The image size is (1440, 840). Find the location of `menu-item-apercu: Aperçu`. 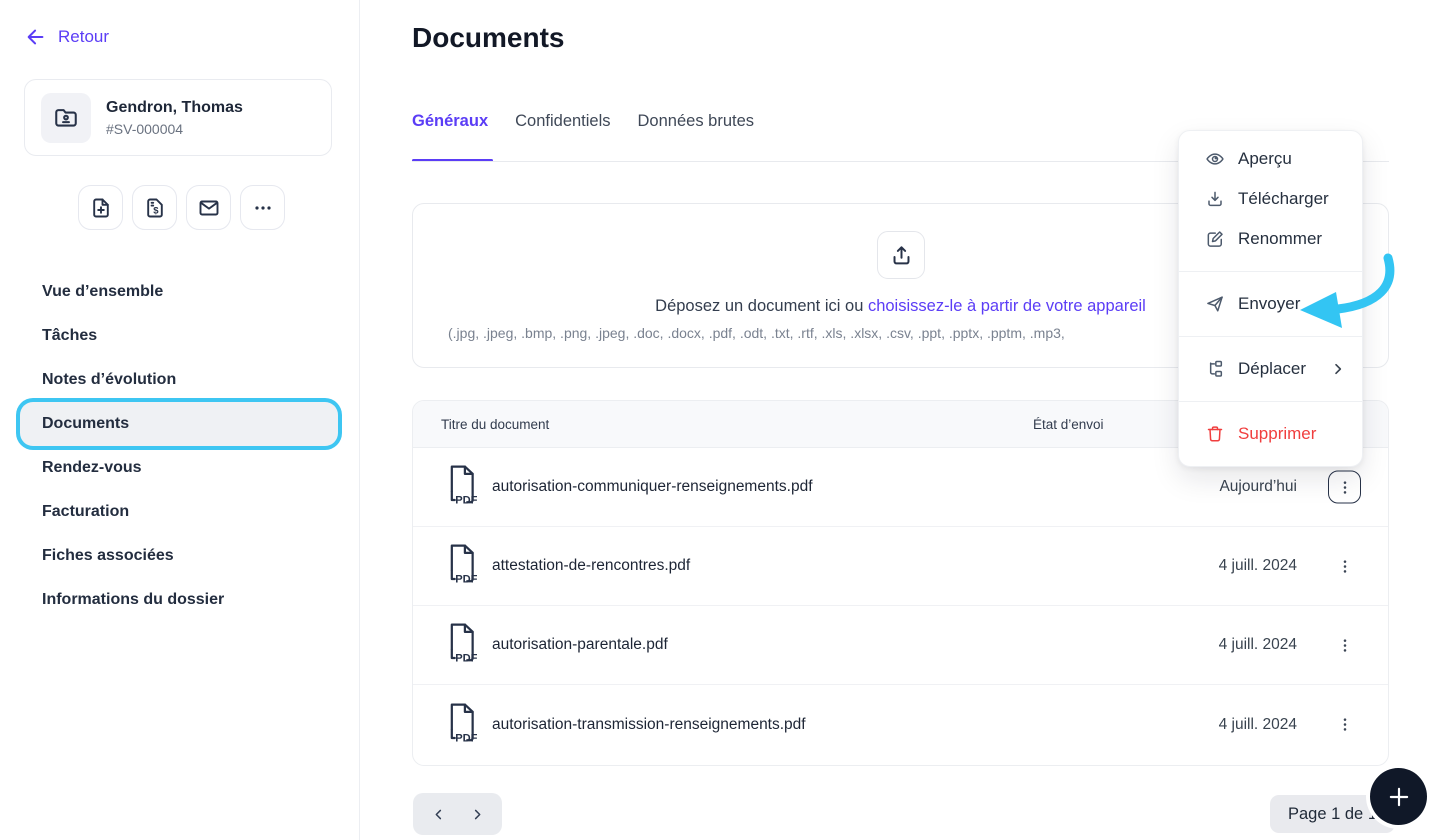

menu-item-apercu: Aperçu is located at coordinates (1270, 159).